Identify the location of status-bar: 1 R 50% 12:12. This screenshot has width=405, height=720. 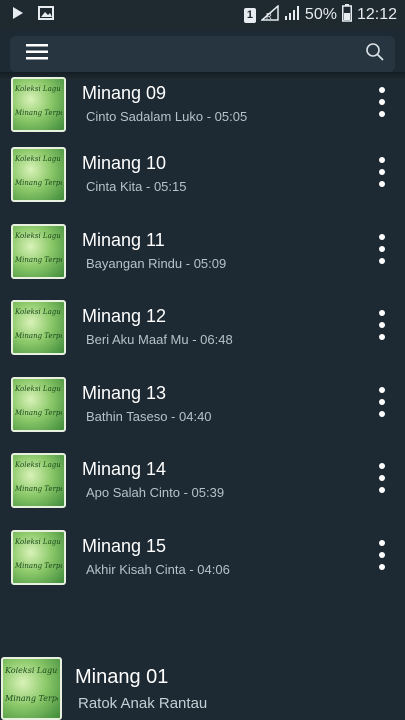
(202, 15).